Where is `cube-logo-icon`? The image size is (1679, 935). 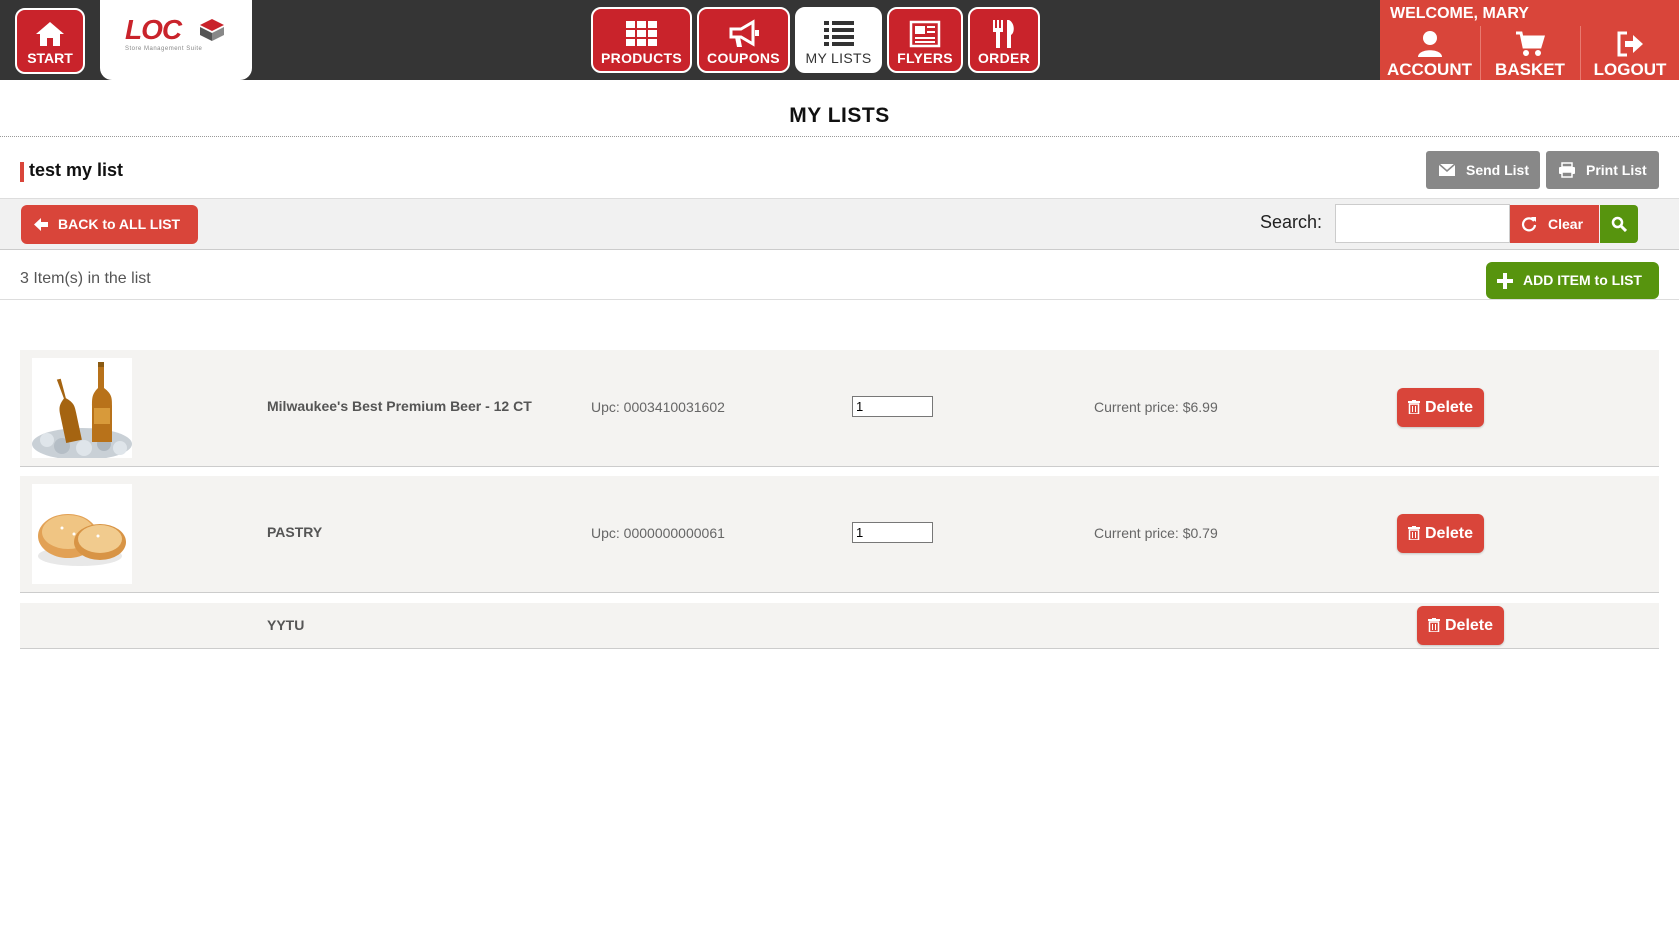 cube-logo-icon is located at coordinates (212, 30).